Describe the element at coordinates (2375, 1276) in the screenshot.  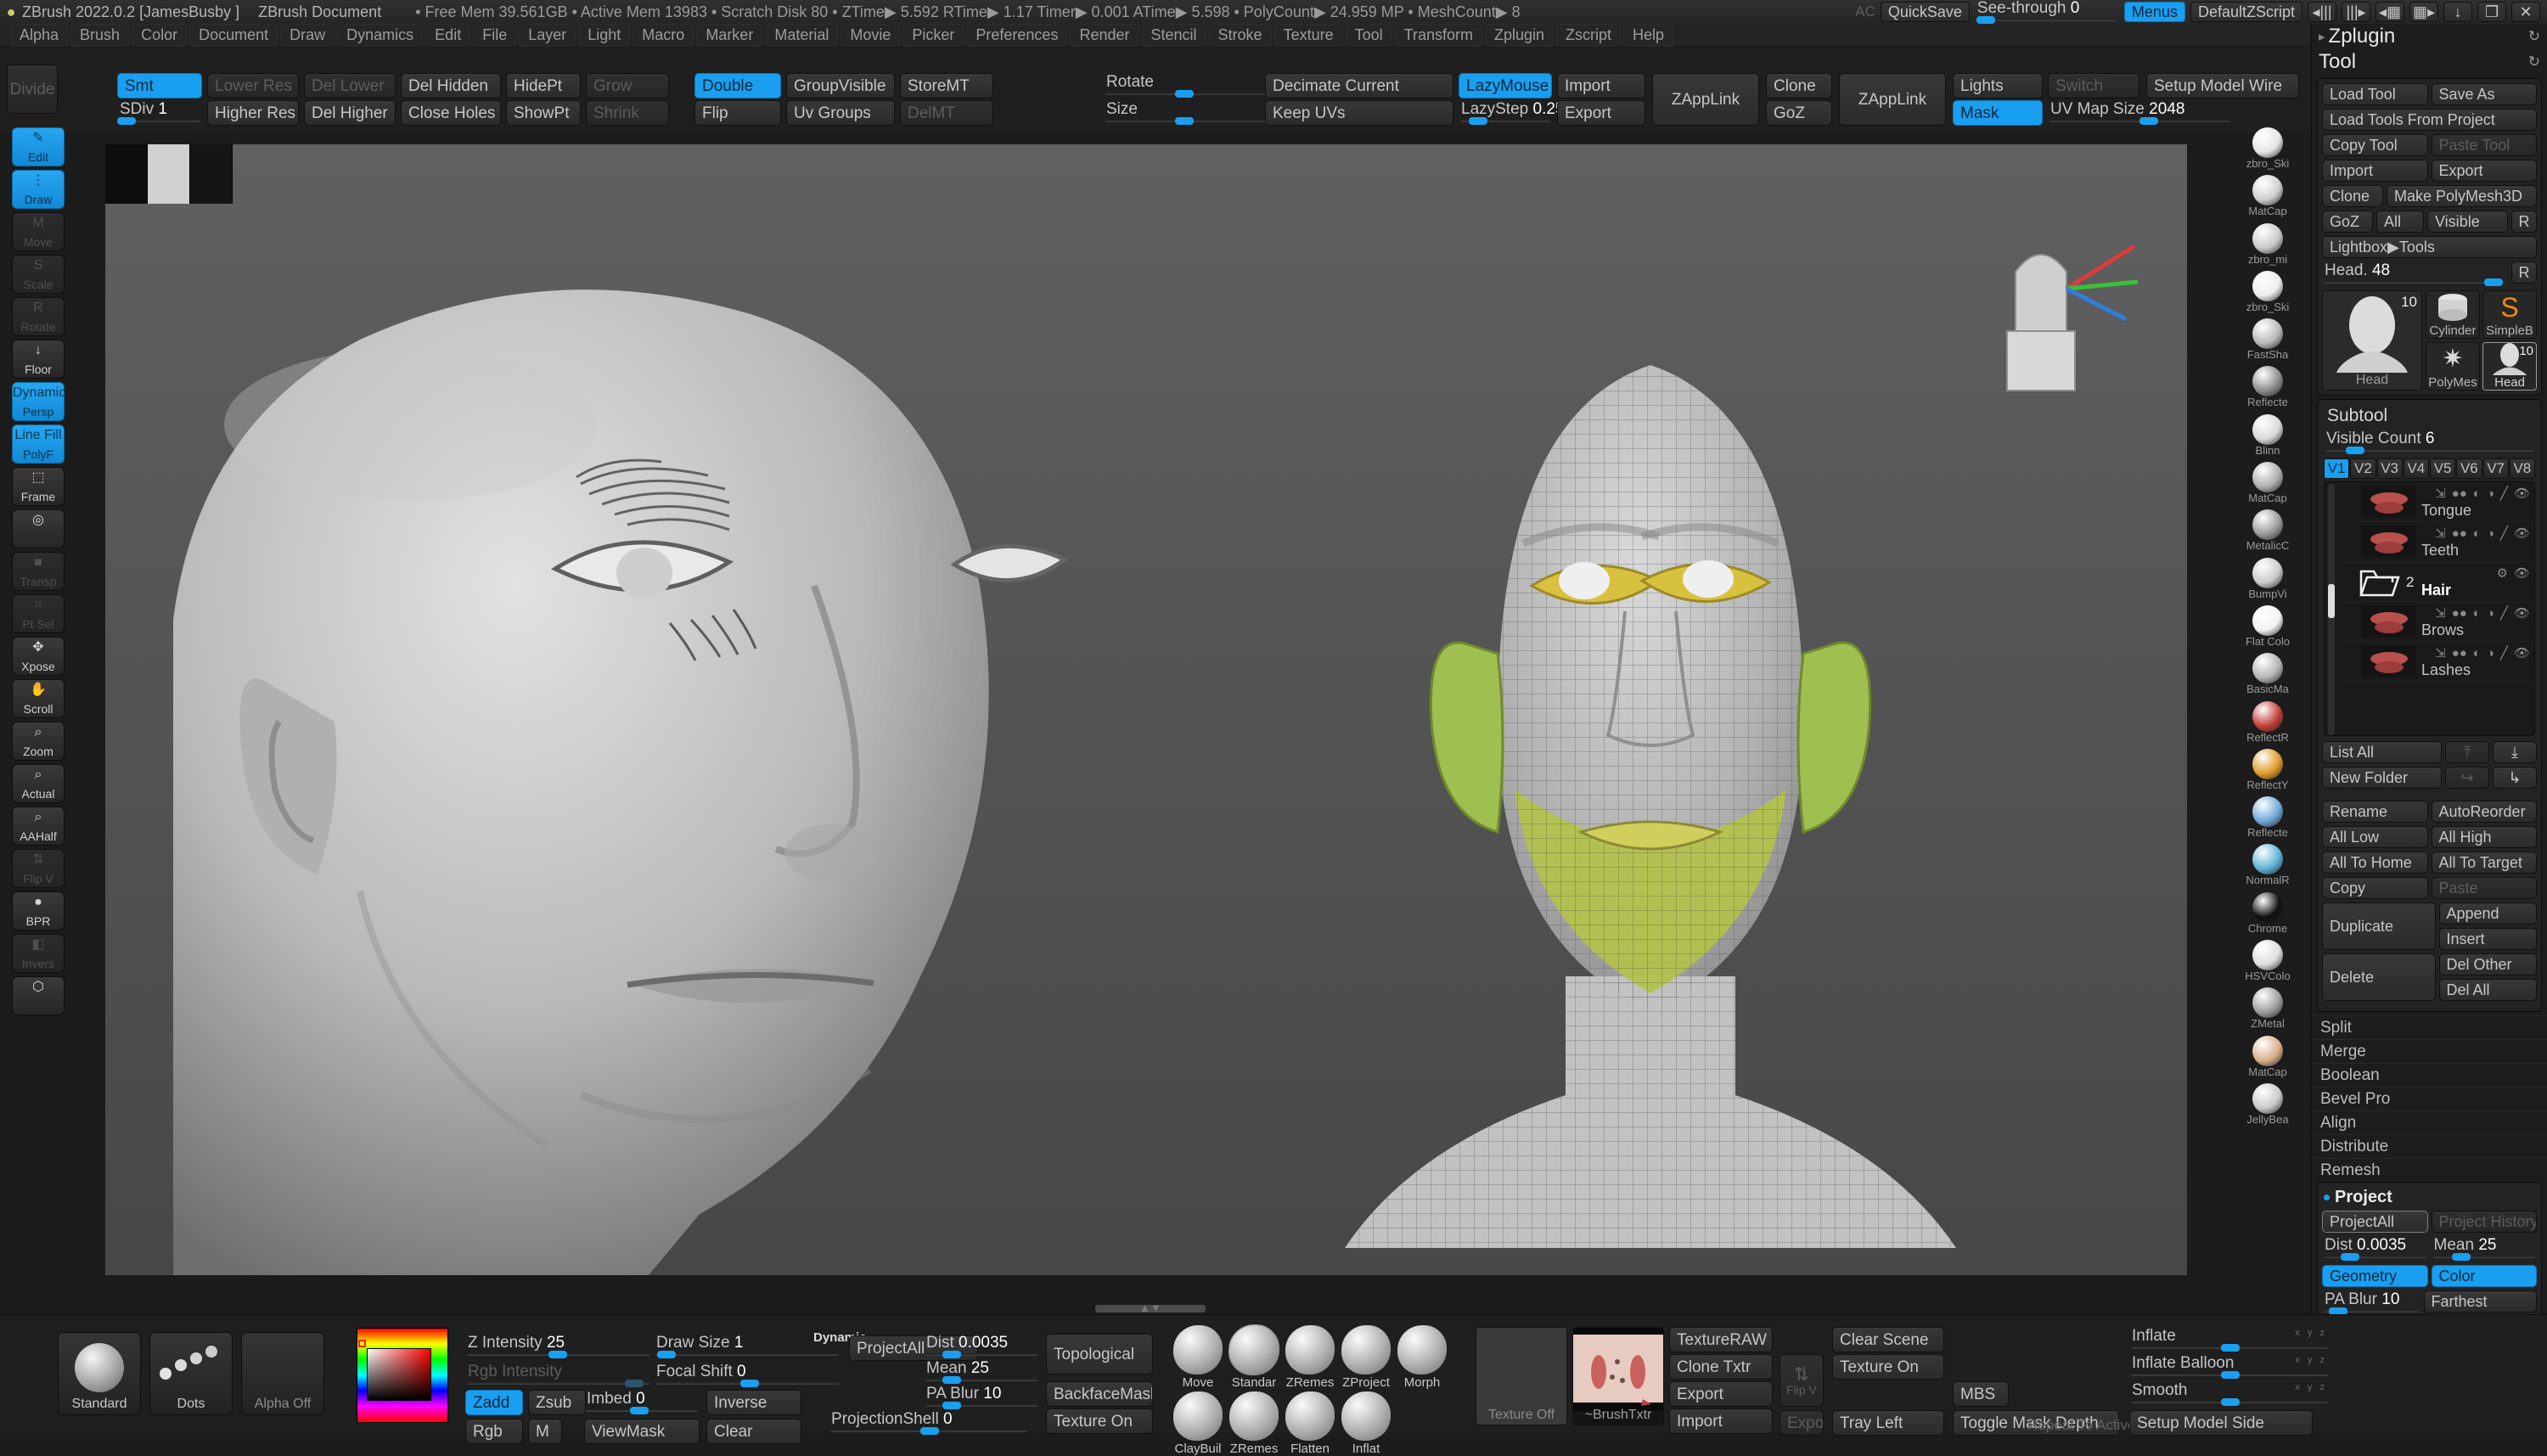
I see `project-geometry-toggle: Geometry` at that location.